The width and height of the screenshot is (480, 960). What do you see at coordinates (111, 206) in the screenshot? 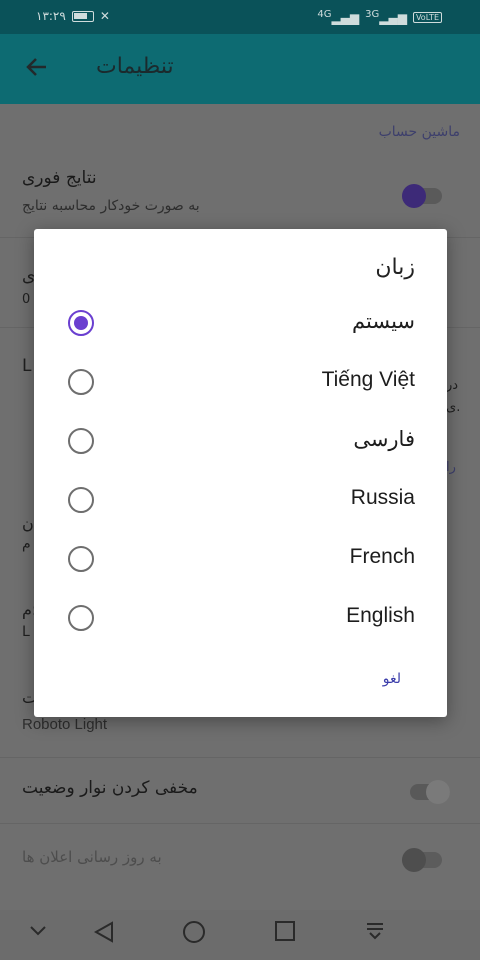
I see `setting-subtitle: به صورت خودکار محاسبه نتایج` at bounding box center [111, 206].